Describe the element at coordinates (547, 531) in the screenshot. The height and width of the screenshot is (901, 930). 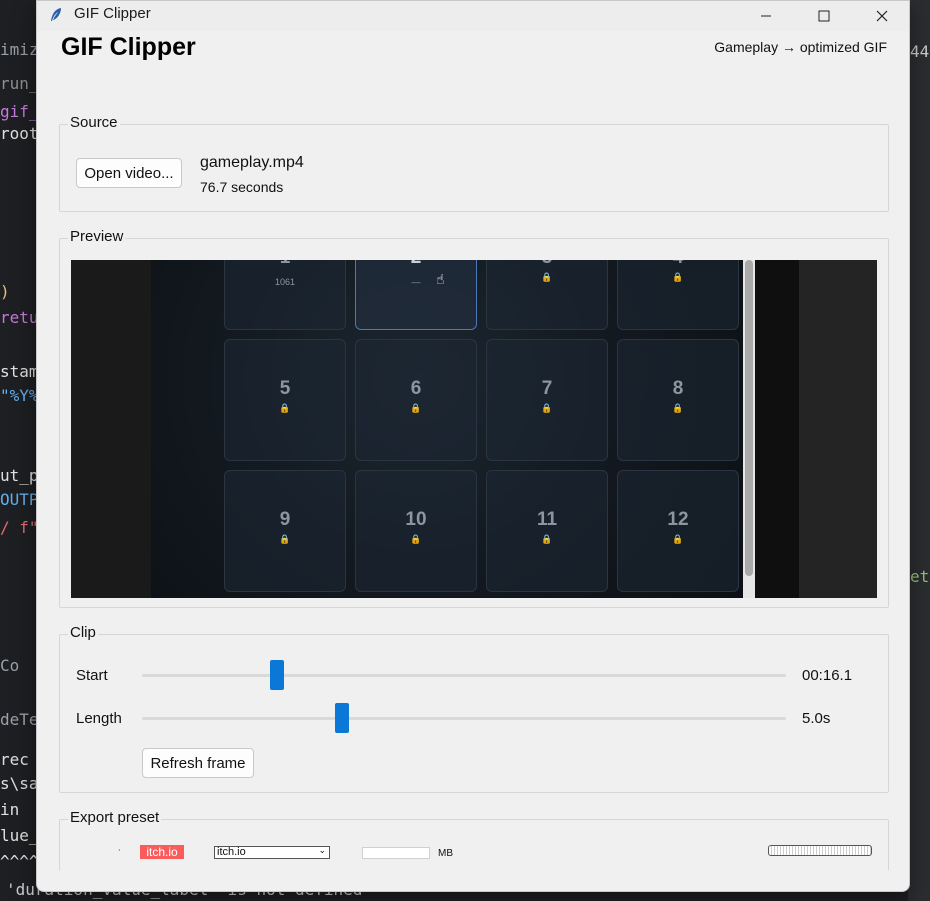
I see `level-tile: 11 🔒` at that location.